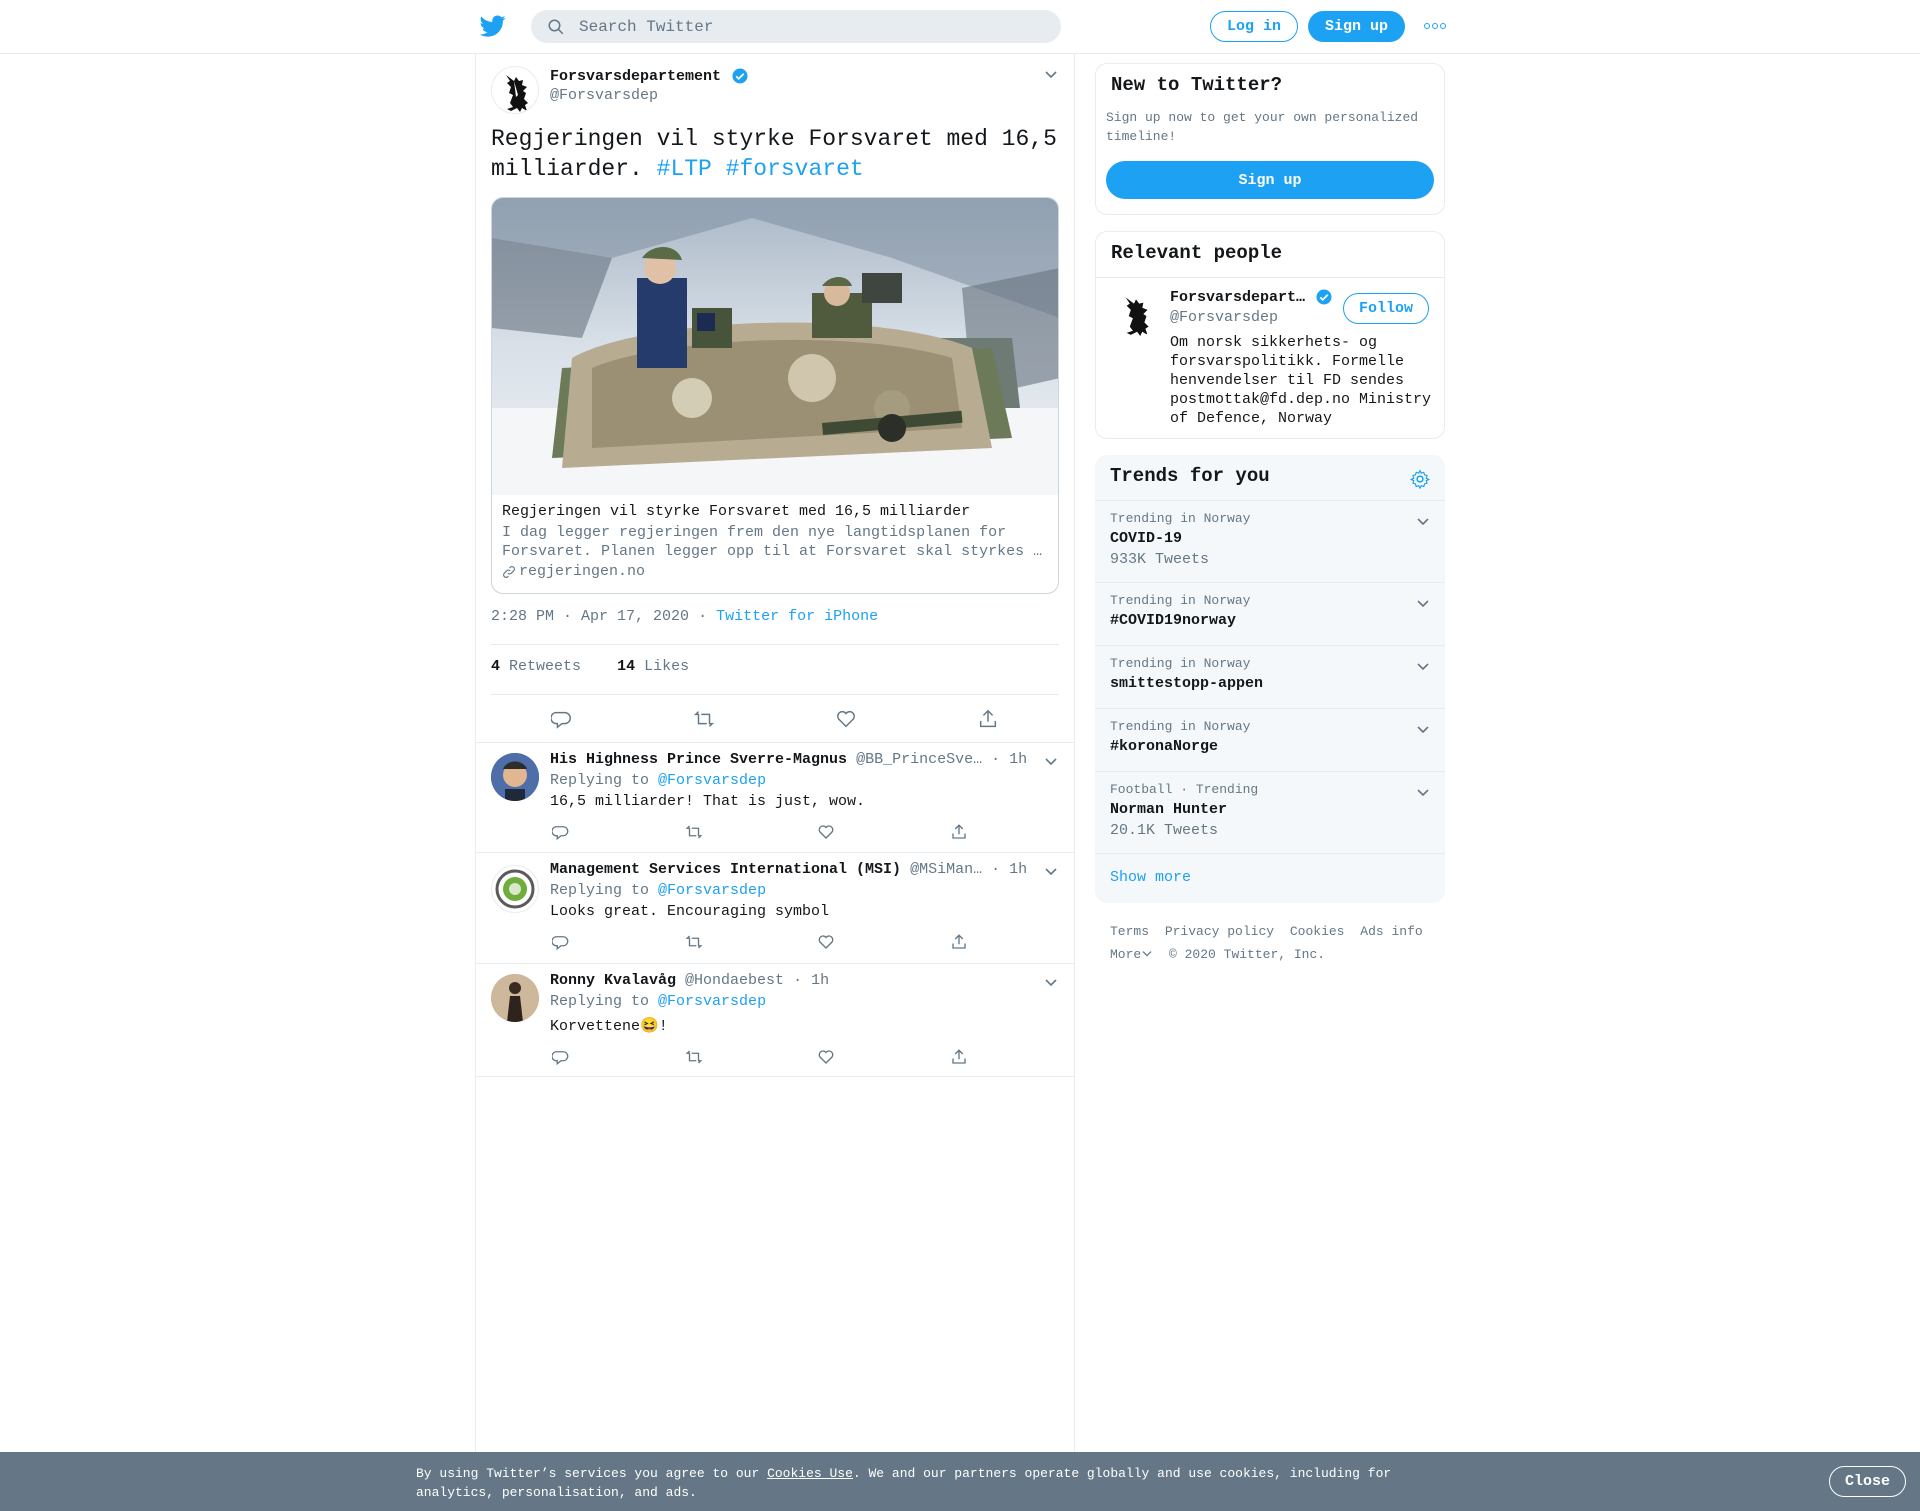 This screenshot has width=1920, height=1511. Describe the element at coordinates (536, 666) in the screenshot. I see `retweets-stat: 4 Retweets` at that location.